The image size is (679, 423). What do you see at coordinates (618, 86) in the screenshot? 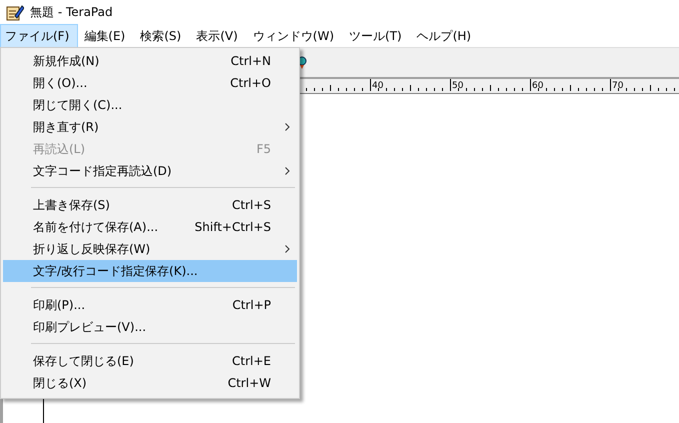
I see `ruler-label: 70` at bounding box center [618, 86].